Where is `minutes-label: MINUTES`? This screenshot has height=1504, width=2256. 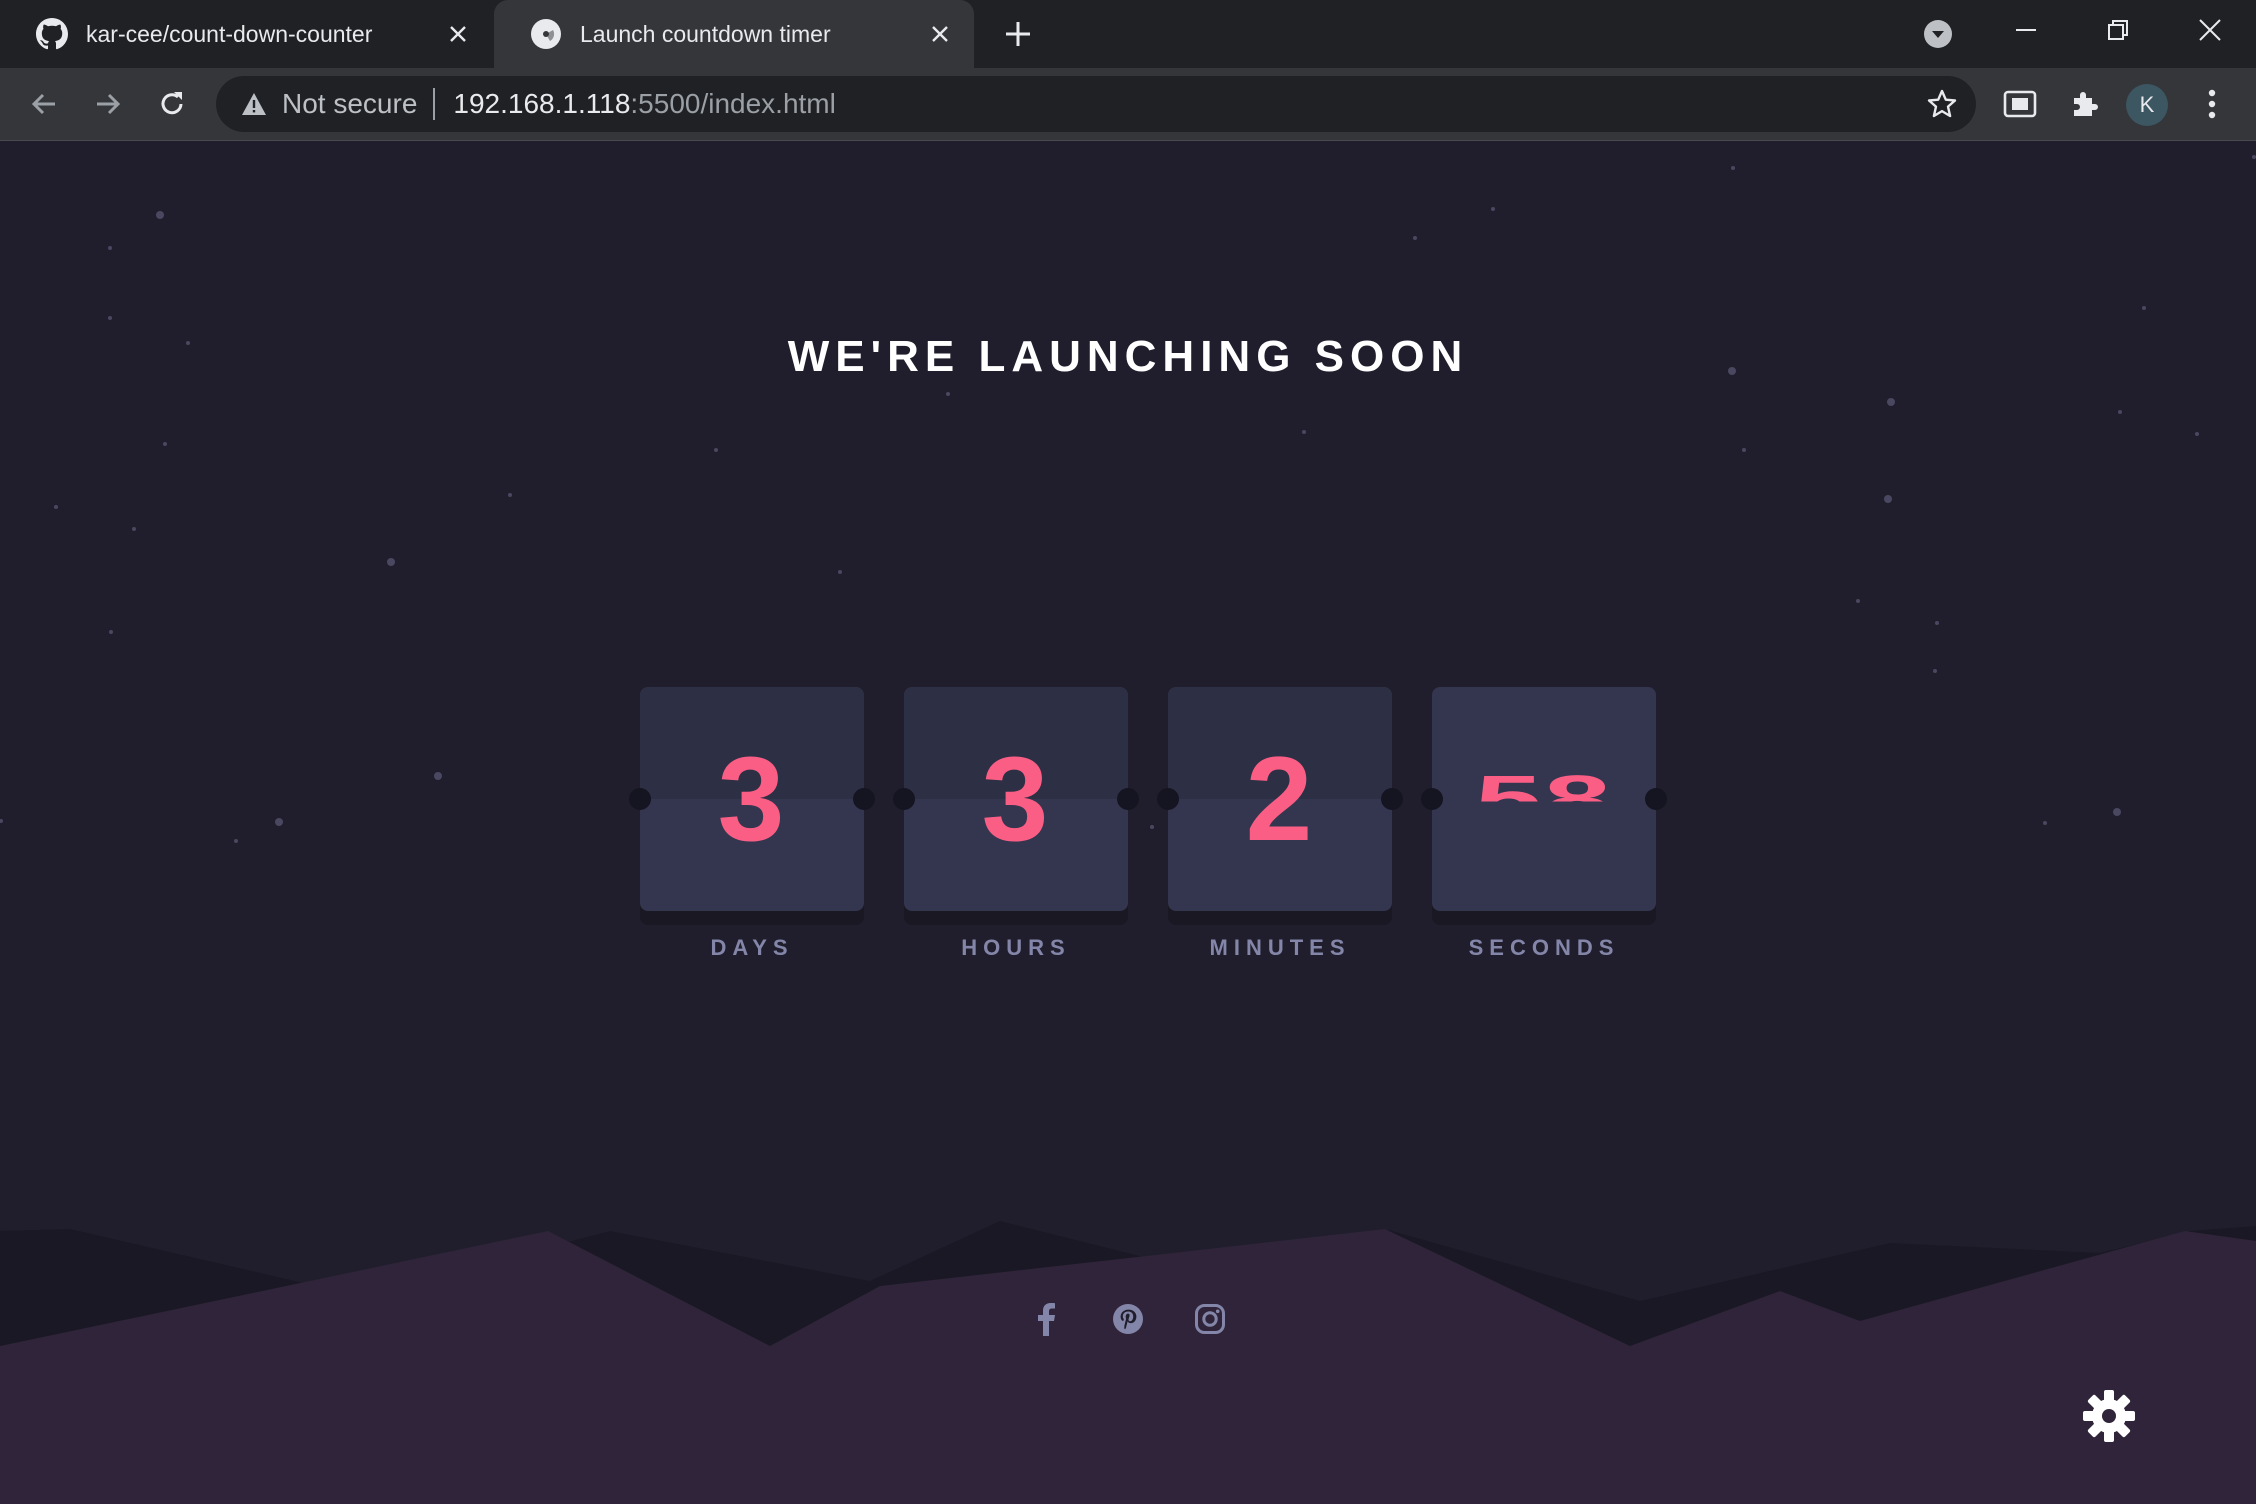
minutes-label: MINUTES is located at coordinates (1280, 947).